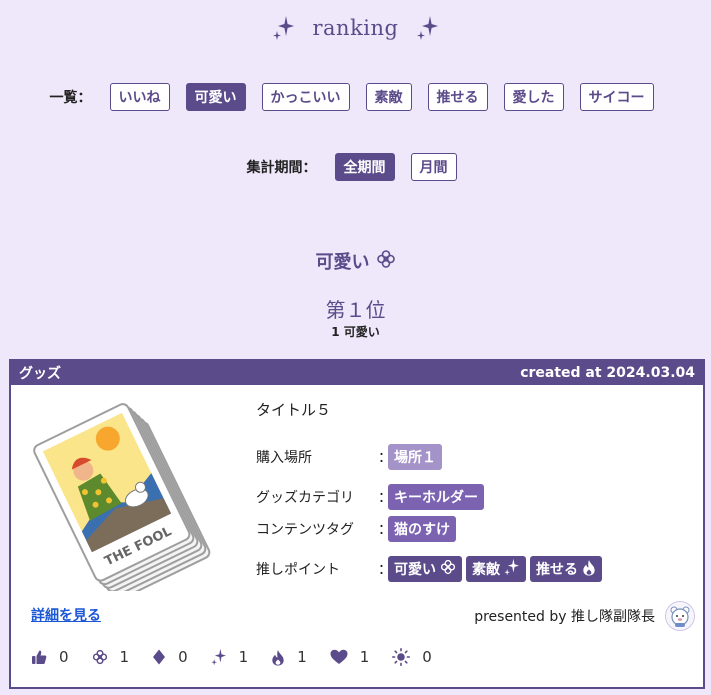 The image size is (711, 695). I want to click on period-chip-monthly: 月間, so click(433, 167).